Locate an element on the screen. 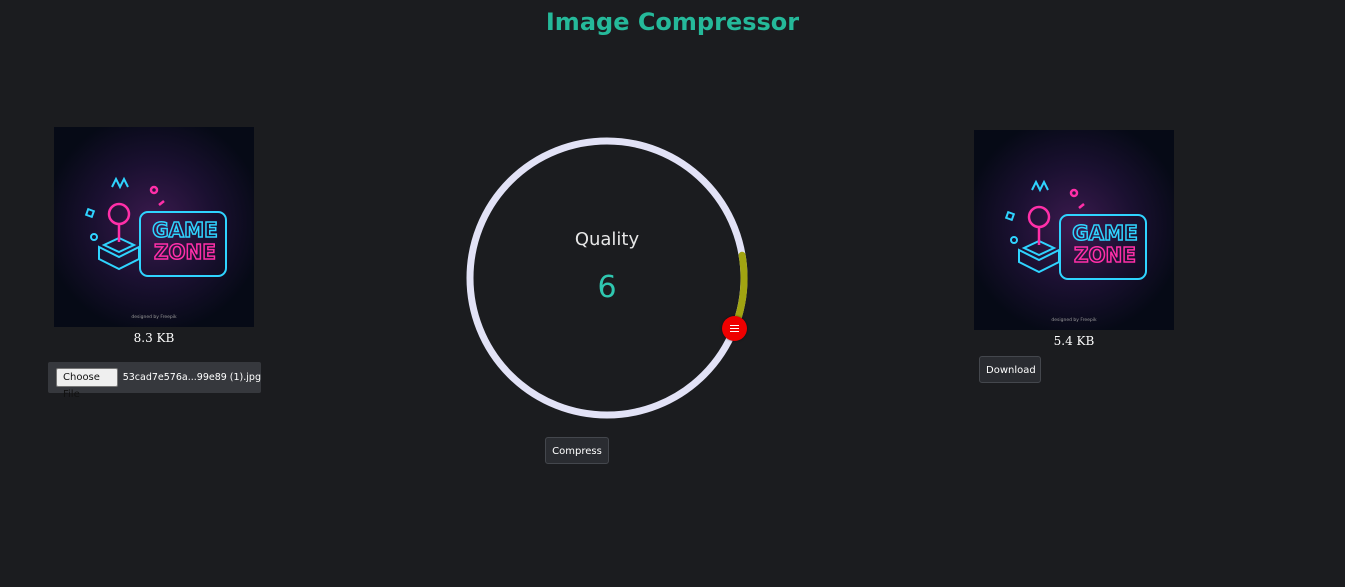  compressed-image-preview: GAME ZONE designed by Freepik is located at coordinates (1074, 230).